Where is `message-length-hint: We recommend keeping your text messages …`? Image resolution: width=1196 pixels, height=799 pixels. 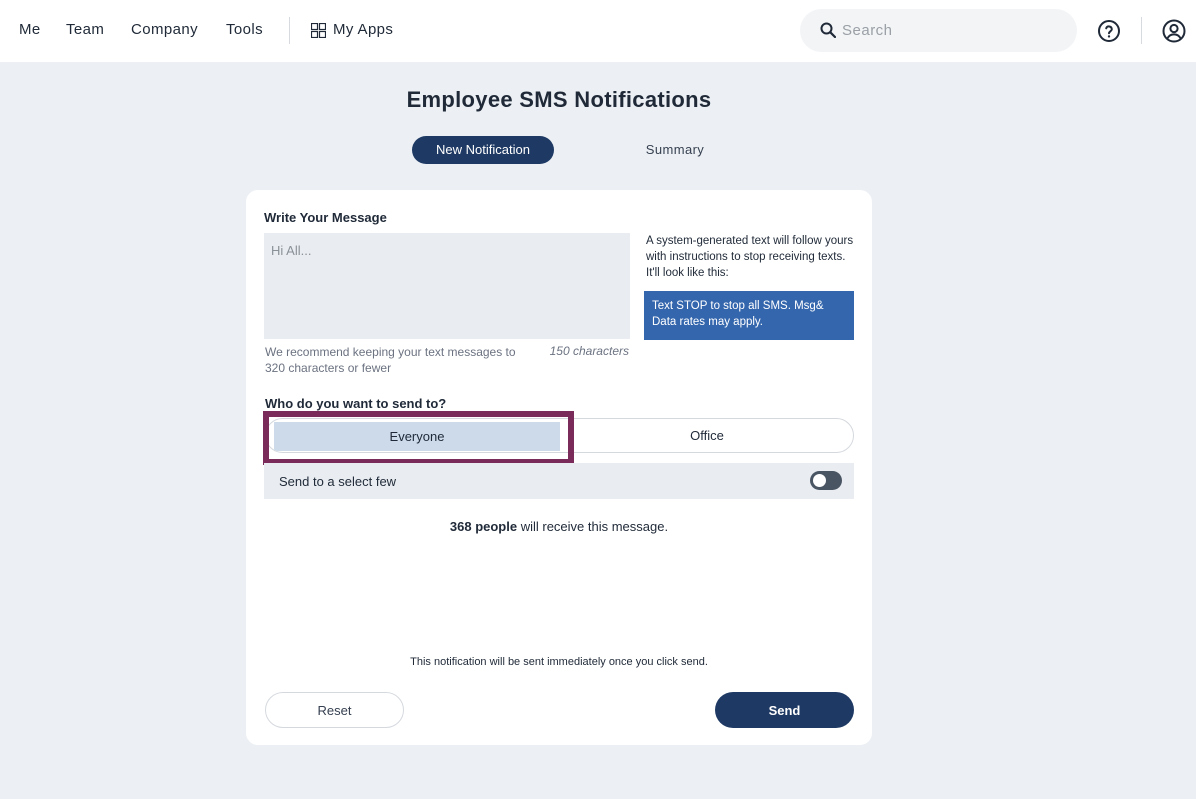
message-length-hint: We recommend keeping your text messages … is located at coordinates (390, 360).